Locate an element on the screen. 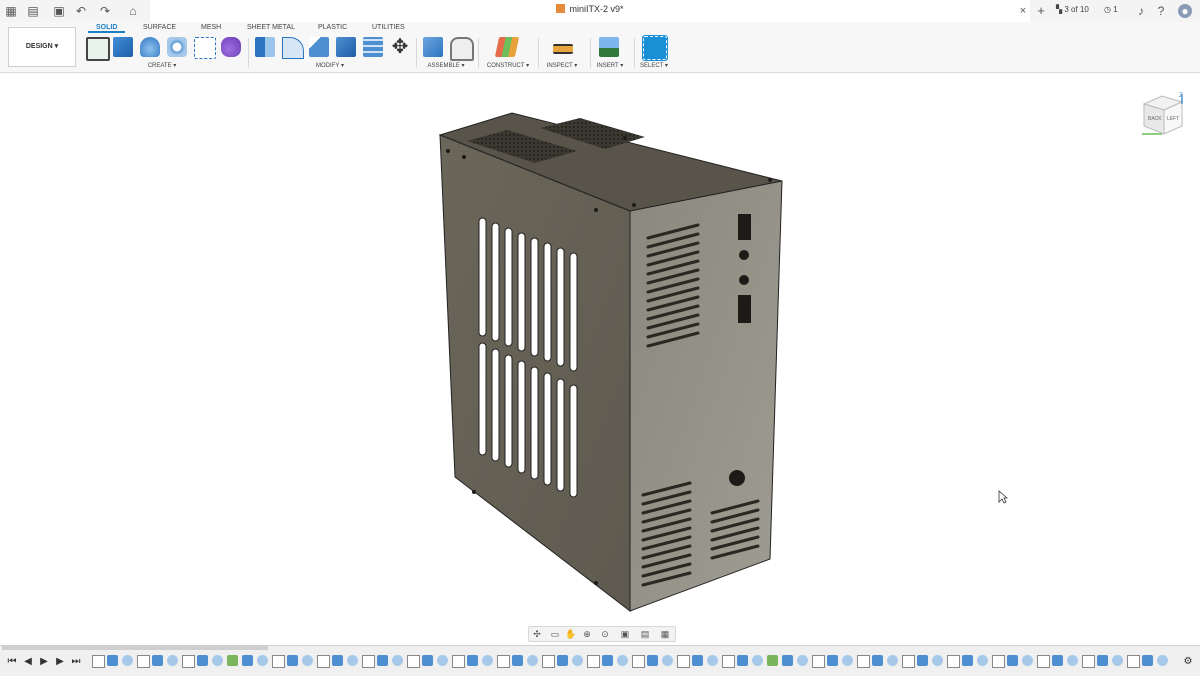 The width and height of the screenshot is (1200, 676). display-settings-icon: ▣ is located at coordinates (625, 634).